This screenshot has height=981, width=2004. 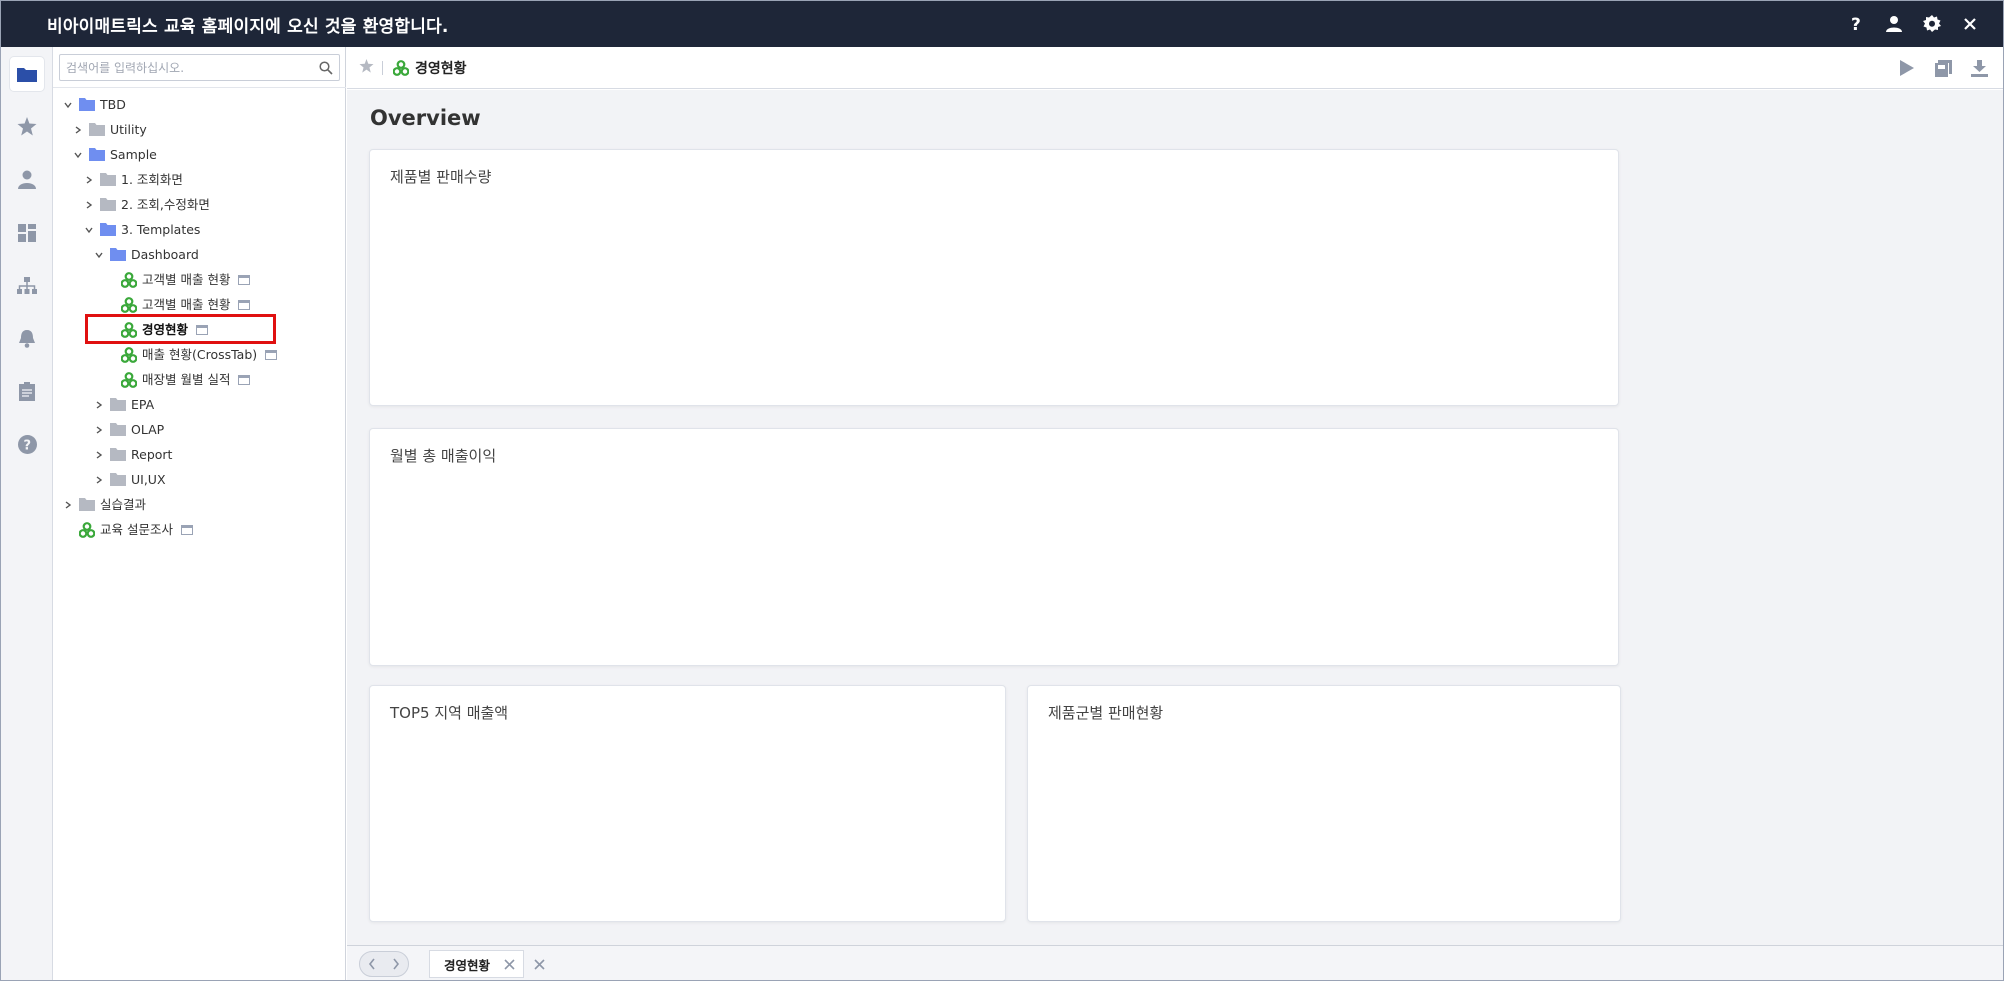 I want to click on tree-item-practice-results: 실습결과, so click(x=199, y=504).